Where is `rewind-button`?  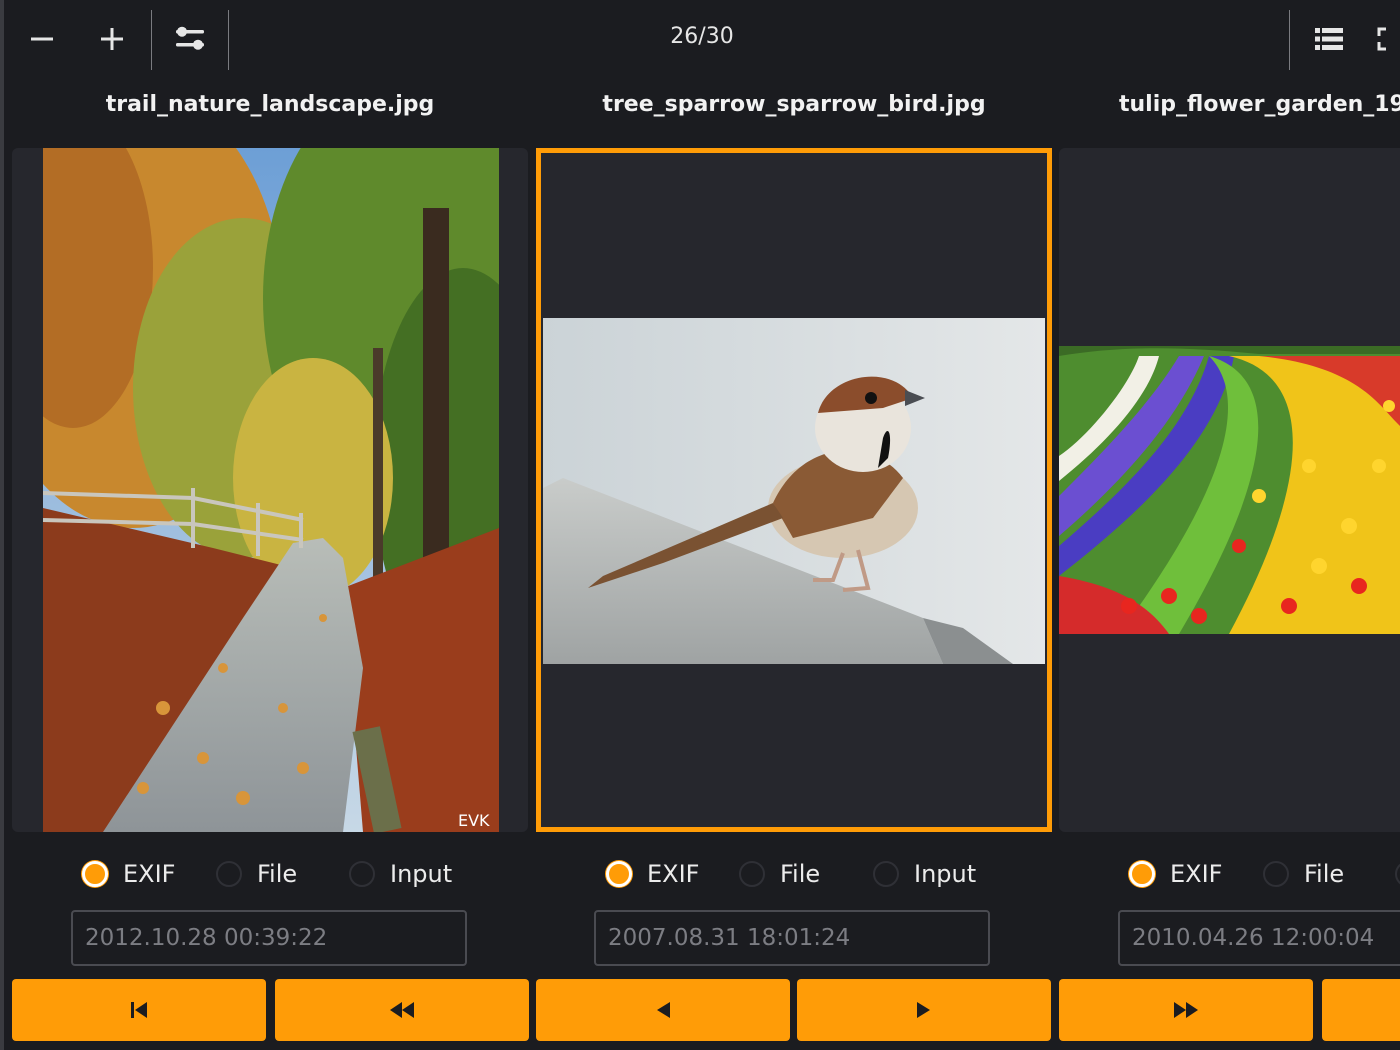 rewind-button is located at coordinates (402, 1010).